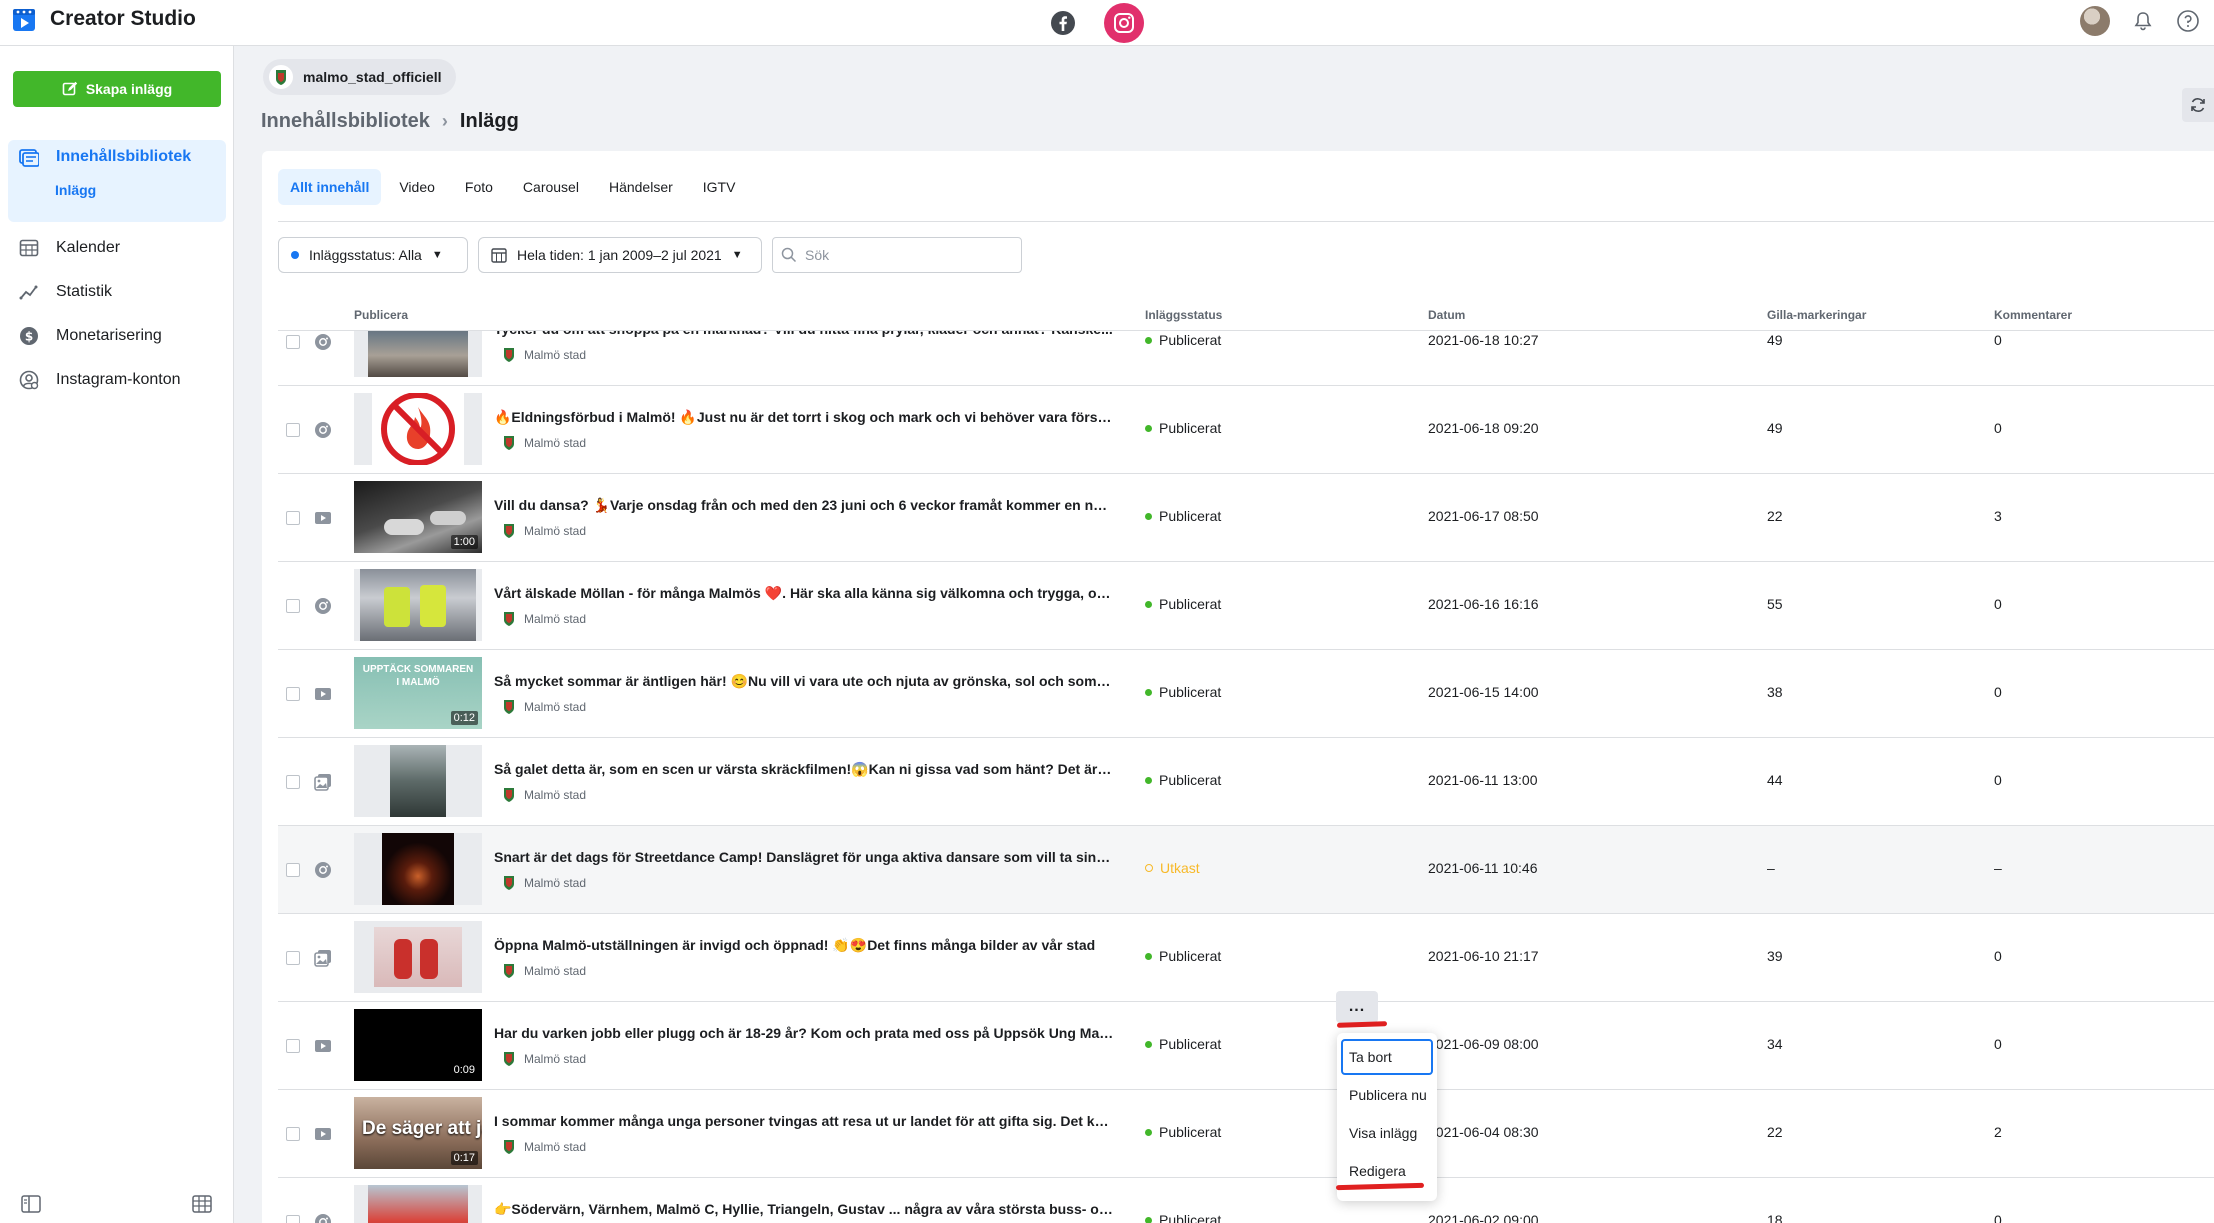 The image size is (2214, 1223). What do you see at coordinates (1998, 692) in the screenshot?
I see `comment-count: 0` at bounding box center [1998, 692].